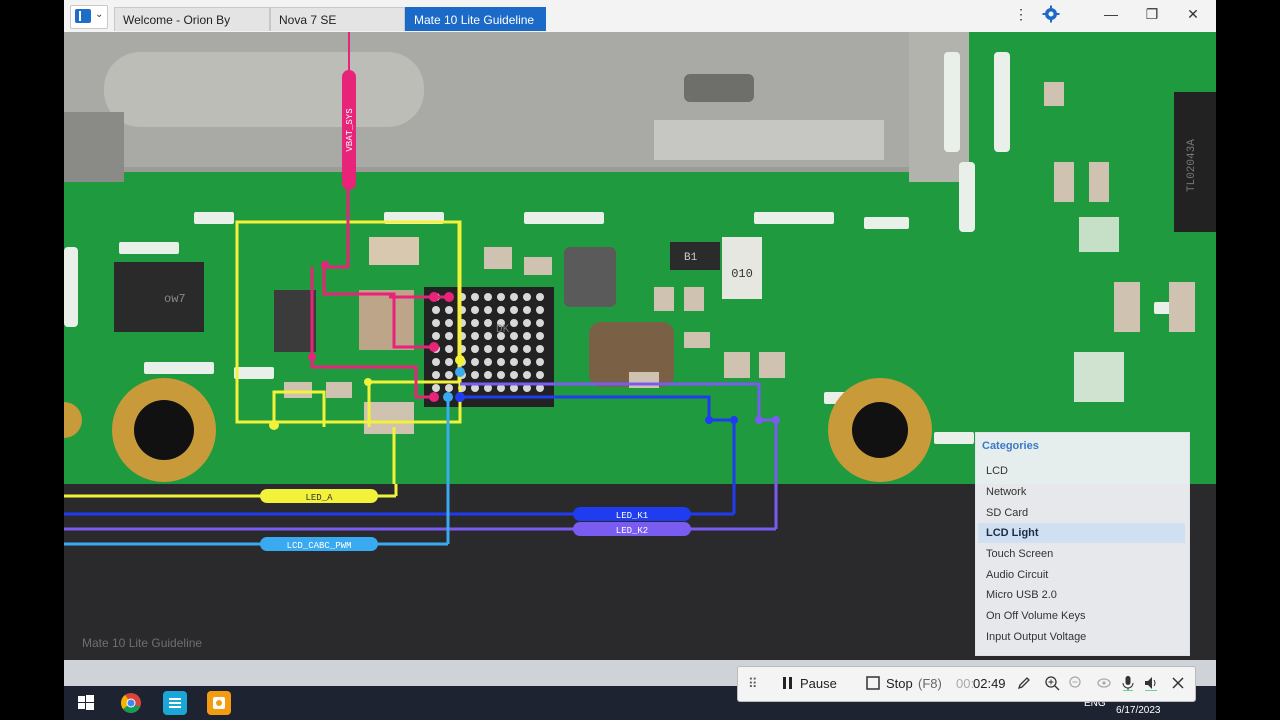 Image resolution: width=1280 pixels, height=720 pixels. I want to click on zoom-out-icon, so click(1076, 684).